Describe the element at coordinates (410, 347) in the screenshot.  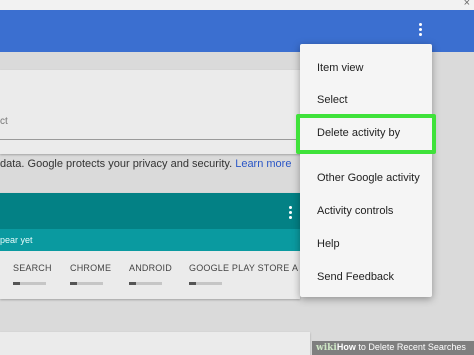
I see `watermark-title: to Delete Recent Searches` at that location.